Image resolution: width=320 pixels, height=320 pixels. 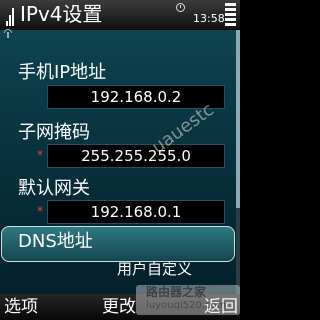 I want to click on subnet-mask-label: 子网掩码, so click(x=54, y=132).